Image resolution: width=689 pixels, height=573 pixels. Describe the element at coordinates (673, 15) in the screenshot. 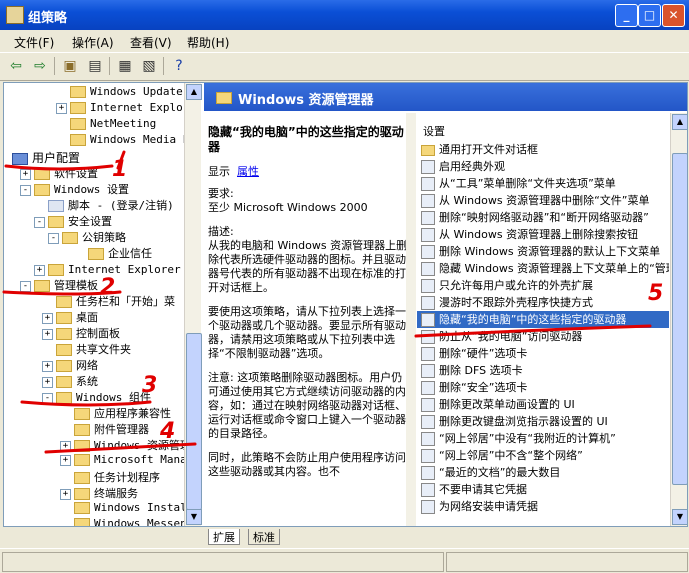

I see `close-button: ✕` at that location.